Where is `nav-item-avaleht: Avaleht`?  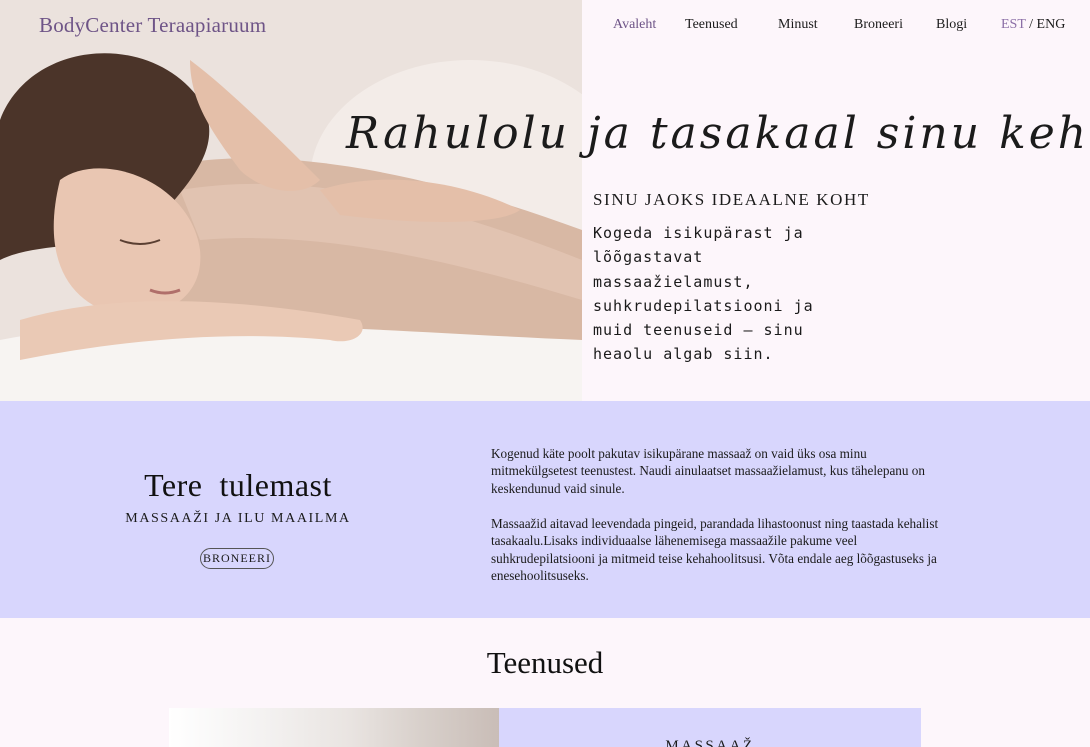
nav-item-avaleht: Avaleht is located at coordinates (634, 25).